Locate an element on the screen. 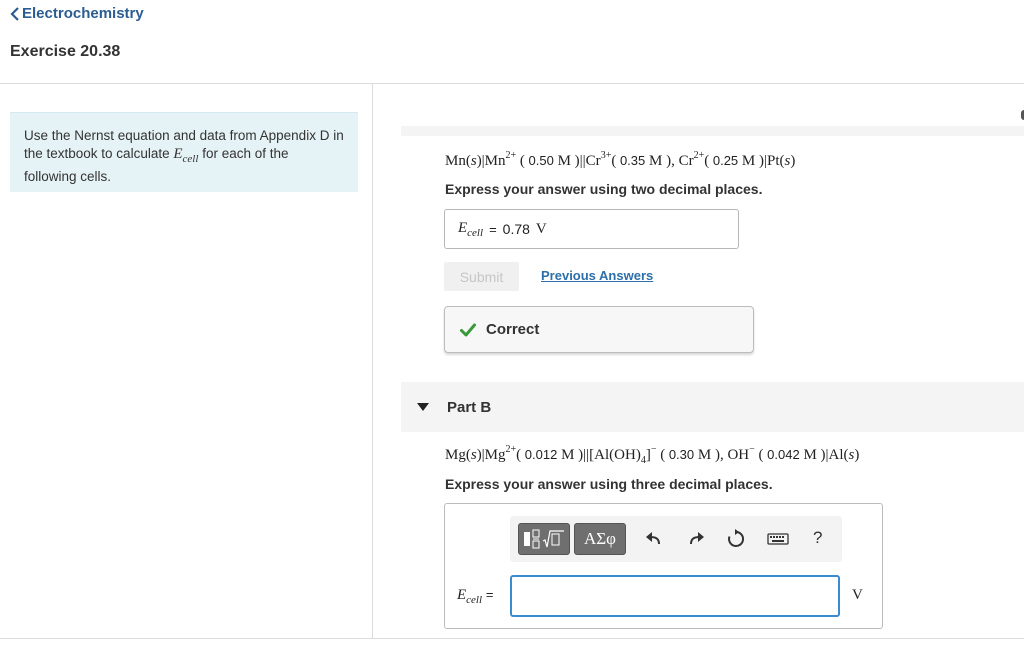  math-toolbar: ΑΣφ ? is located at coordinates (676, 539).